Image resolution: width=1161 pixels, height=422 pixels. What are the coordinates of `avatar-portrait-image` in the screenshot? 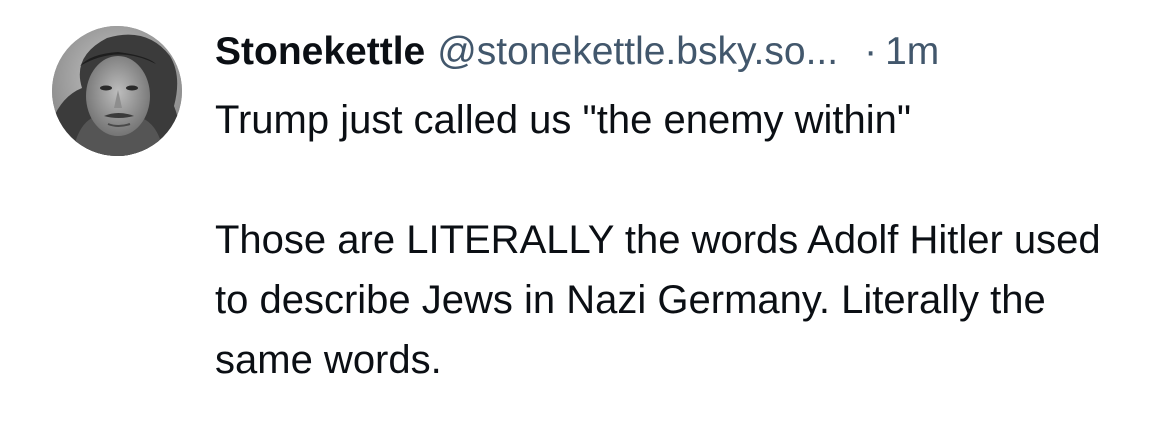 It's located at (117, 91).